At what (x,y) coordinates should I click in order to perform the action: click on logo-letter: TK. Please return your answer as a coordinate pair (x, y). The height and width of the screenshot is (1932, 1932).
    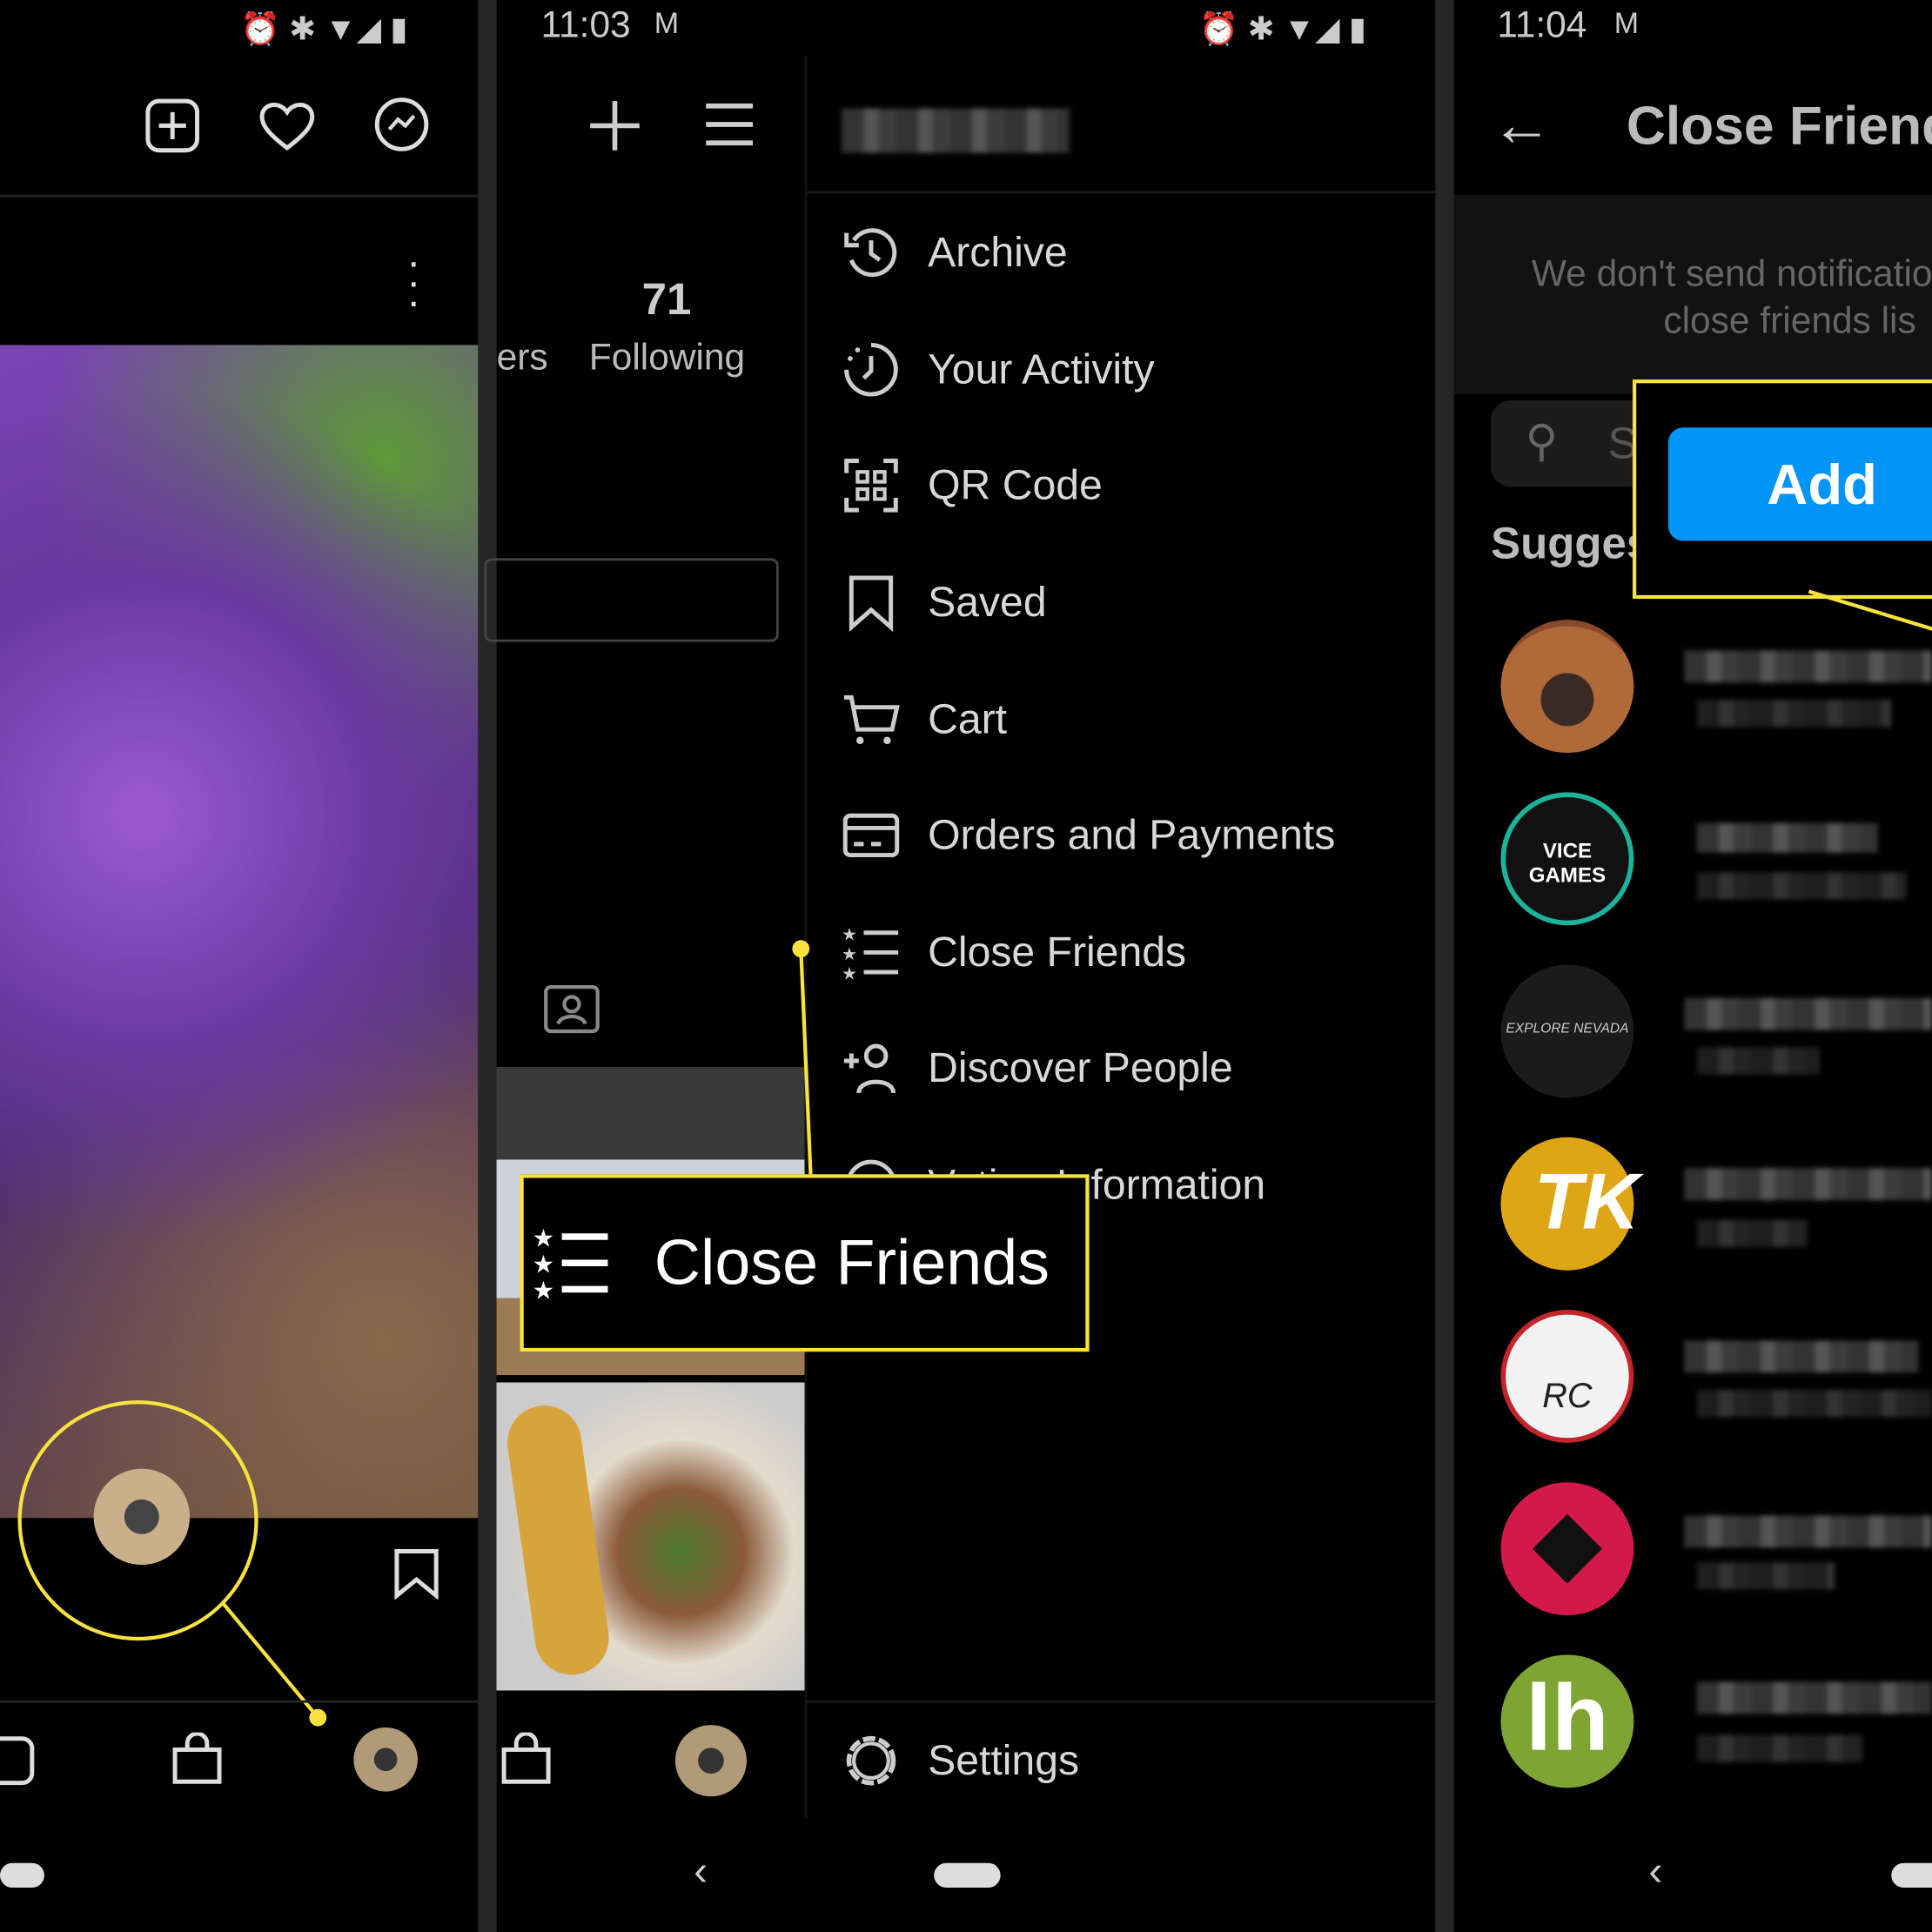
    Looking at the image, I should click on (1586, 1201).